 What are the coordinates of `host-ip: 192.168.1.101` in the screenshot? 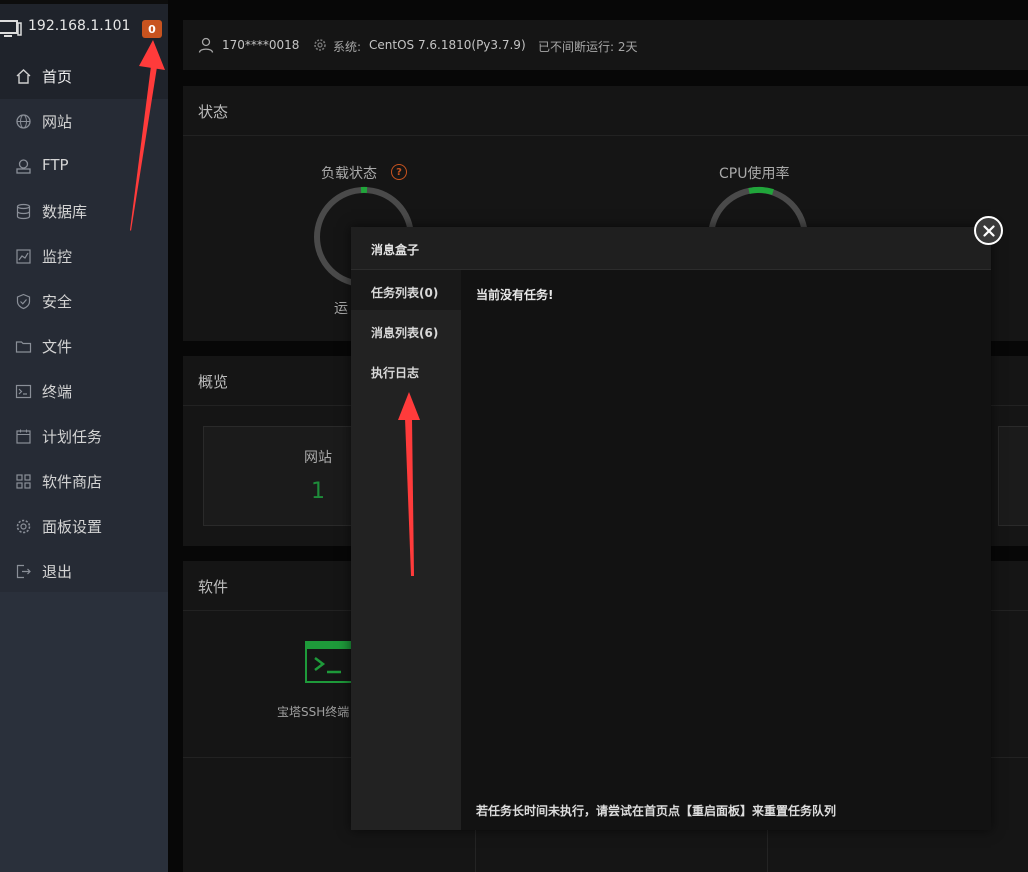 It's located at (79, 26).